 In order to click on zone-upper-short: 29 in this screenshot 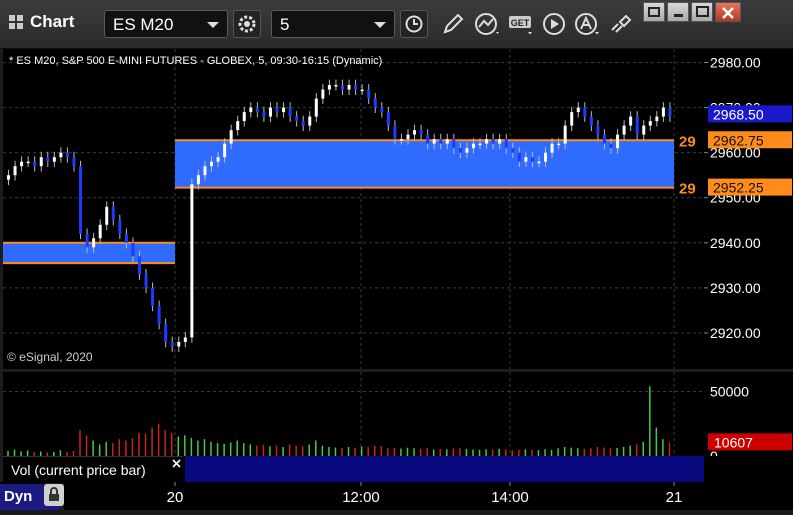, I will do `click(687, 141)`.